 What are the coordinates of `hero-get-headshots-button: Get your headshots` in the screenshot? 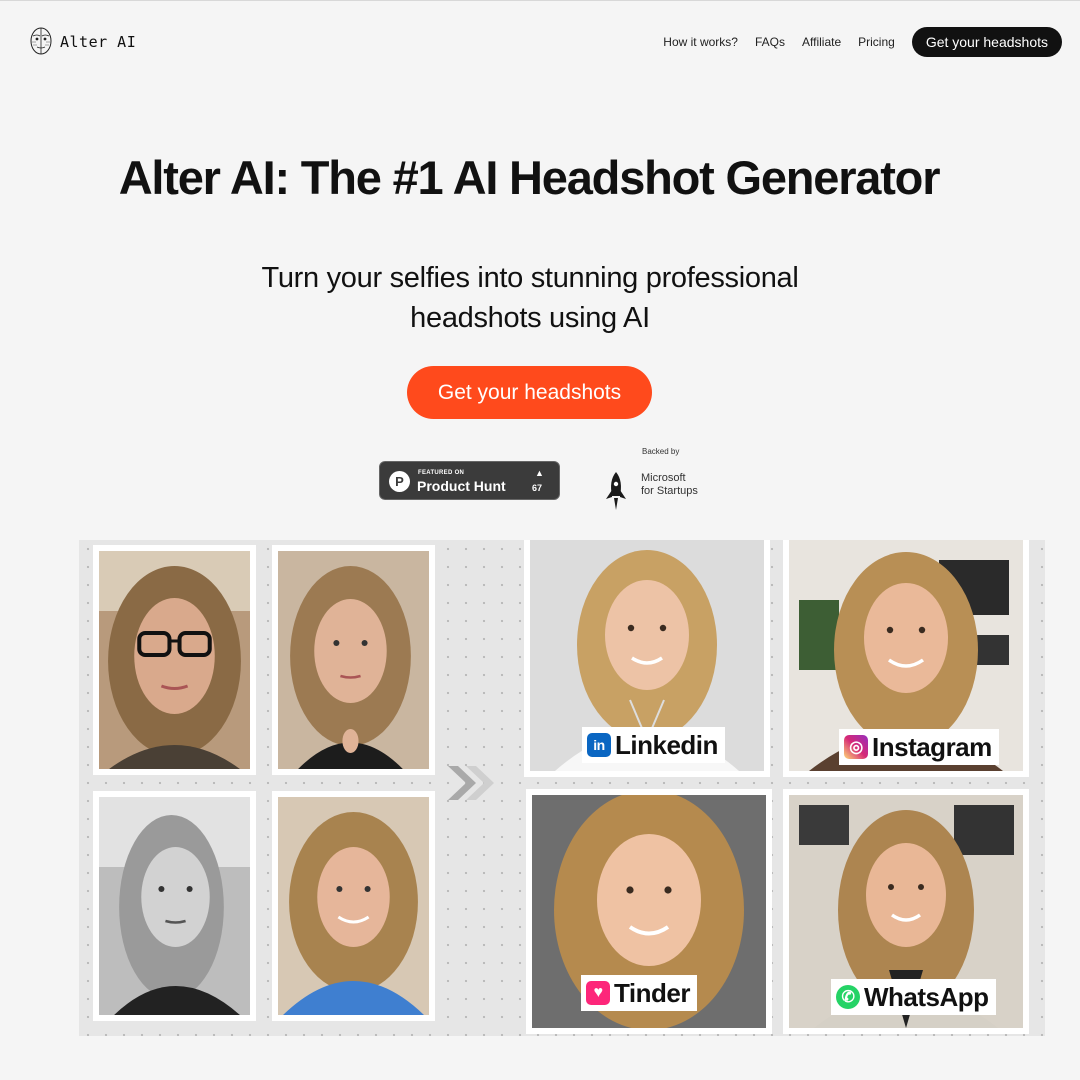 It's located at (529, 392).